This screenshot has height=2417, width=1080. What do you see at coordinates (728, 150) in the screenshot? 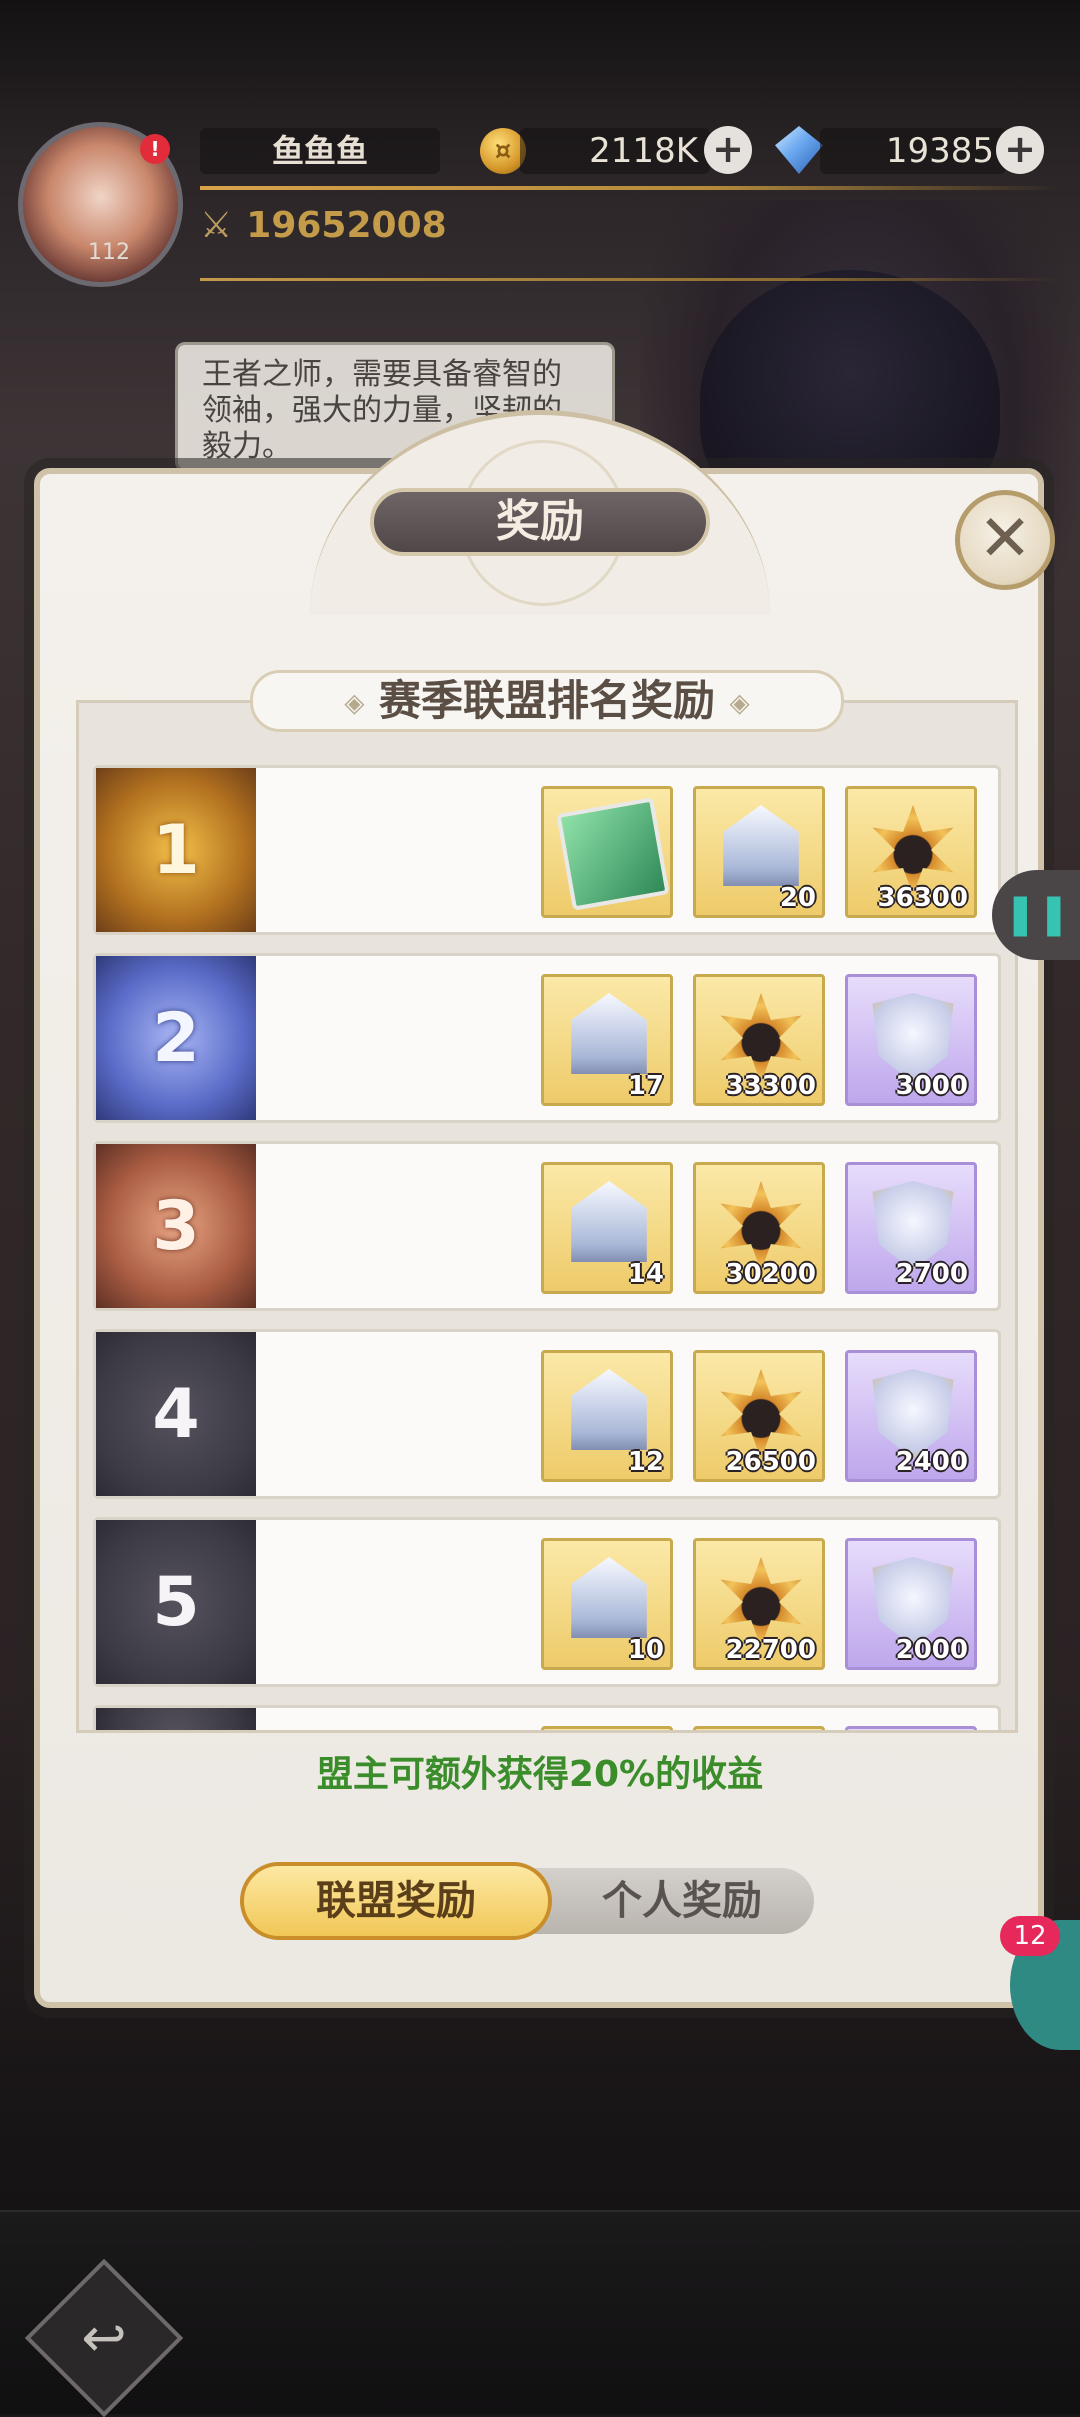
I see `add-coins-button: +` at bounding box center [728, 150].